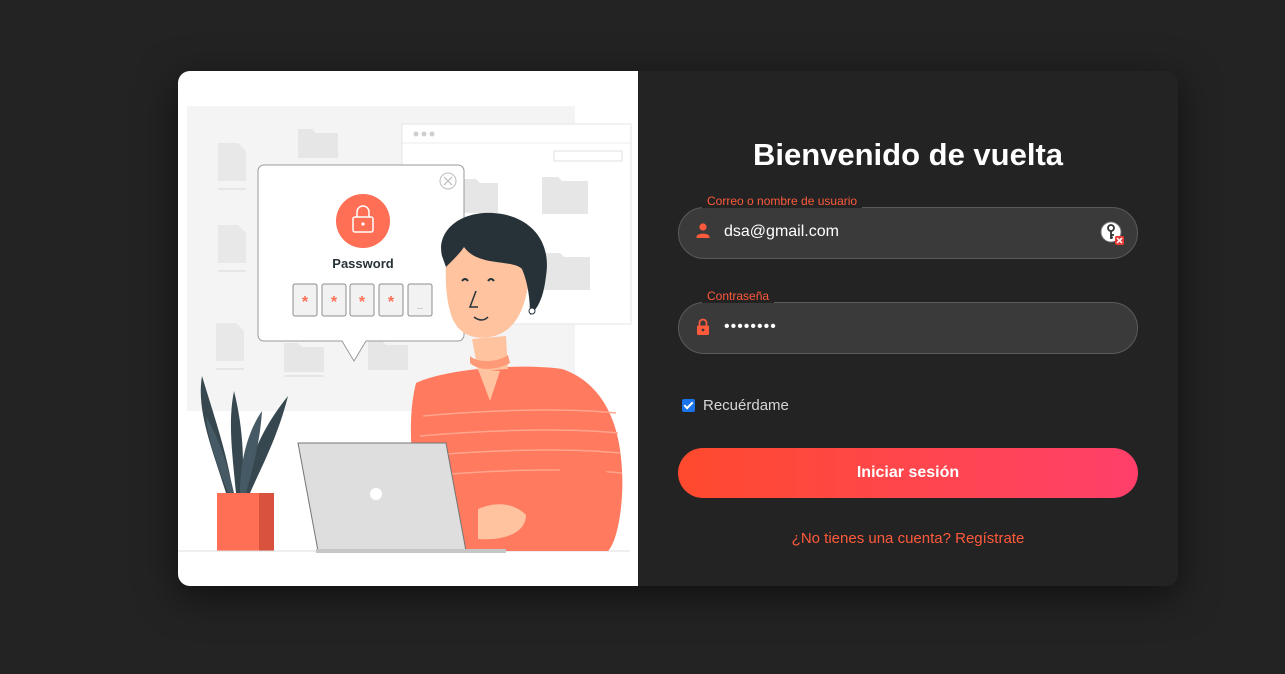 The height and width of the screenshot is (674, 1285). I want to click on user-icon, so click(703, 230).